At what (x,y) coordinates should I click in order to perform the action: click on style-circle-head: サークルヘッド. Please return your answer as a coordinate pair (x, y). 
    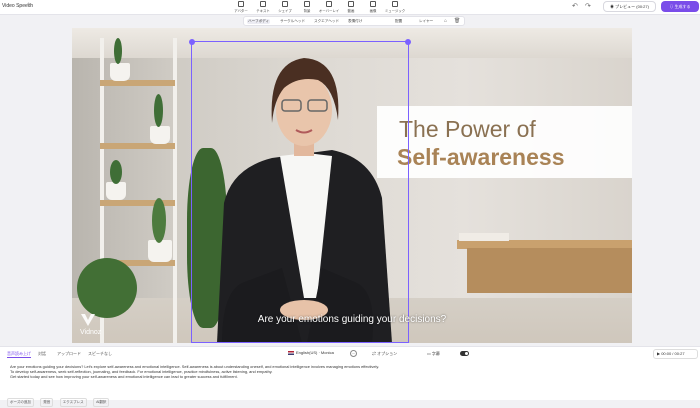
    Looking at the image, I should click on (292, 21).